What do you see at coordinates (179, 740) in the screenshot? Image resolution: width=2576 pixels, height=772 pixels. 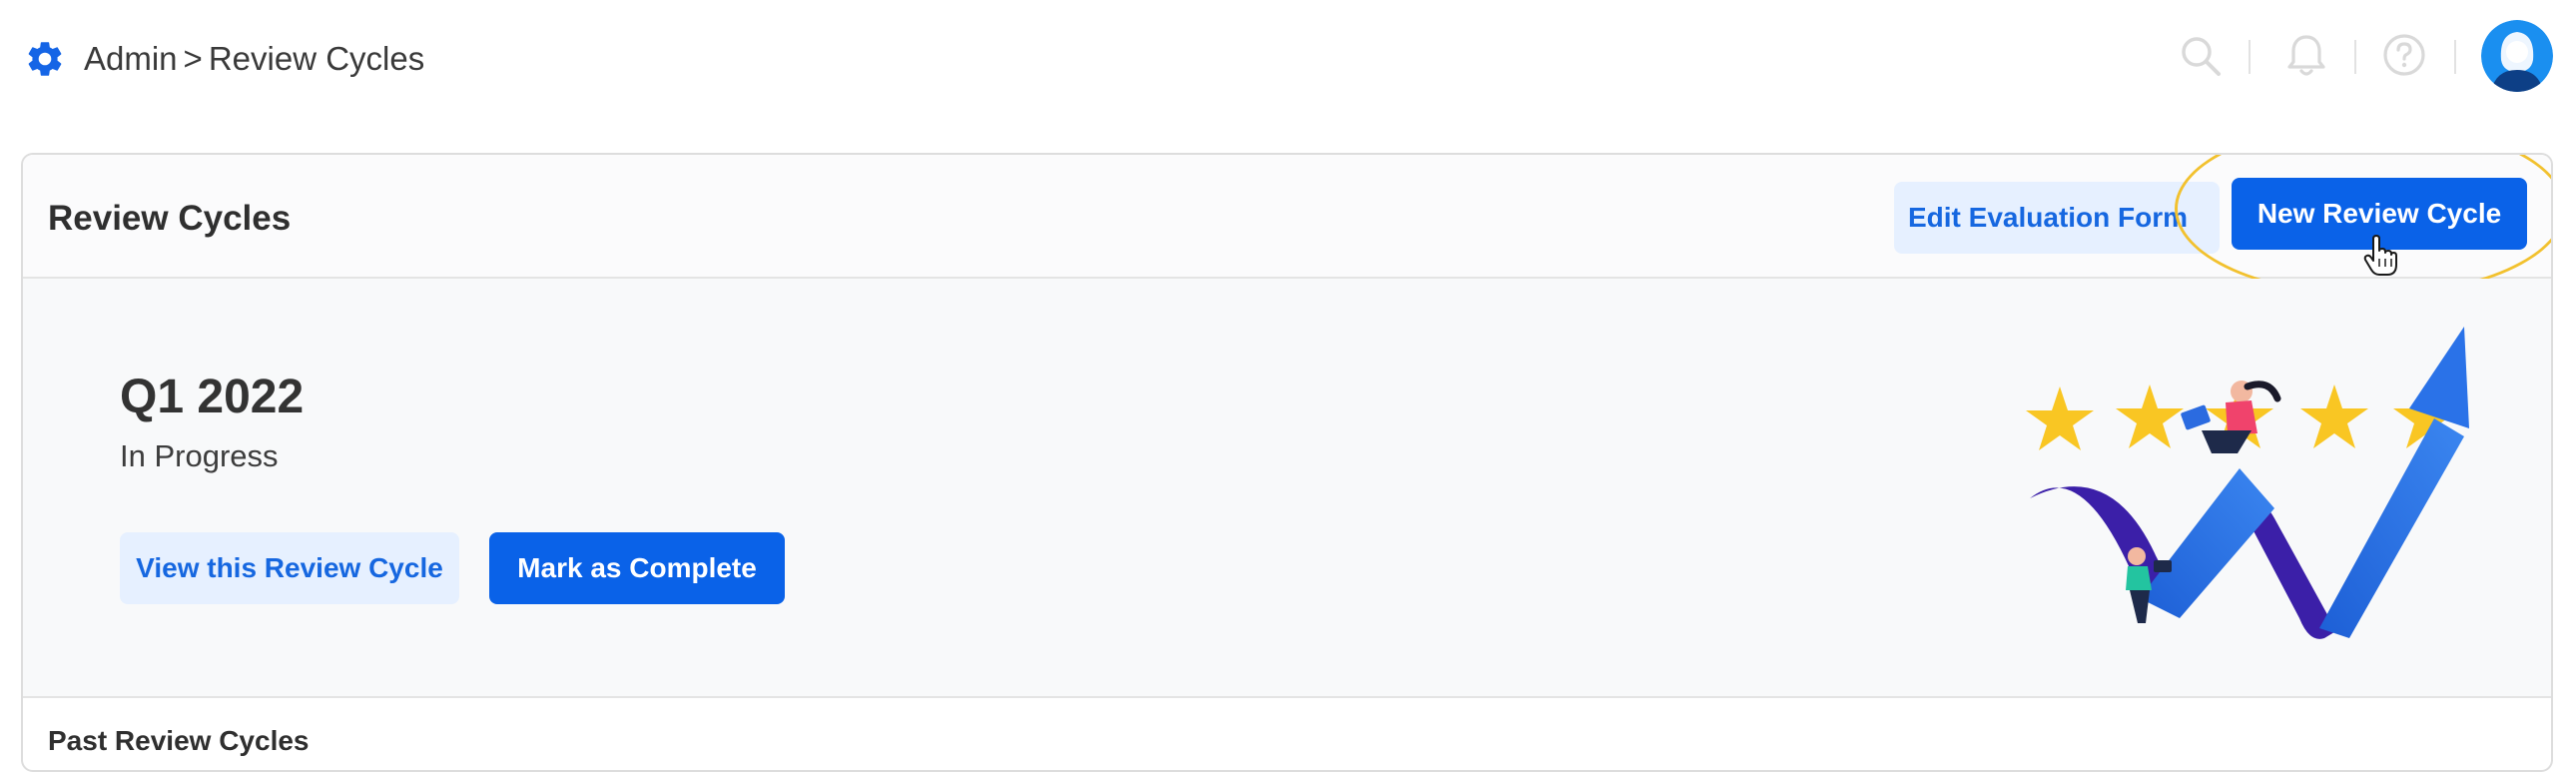 I see `past-review-cycles-title: Past Review Cycles` at bounding box center [179, 740].